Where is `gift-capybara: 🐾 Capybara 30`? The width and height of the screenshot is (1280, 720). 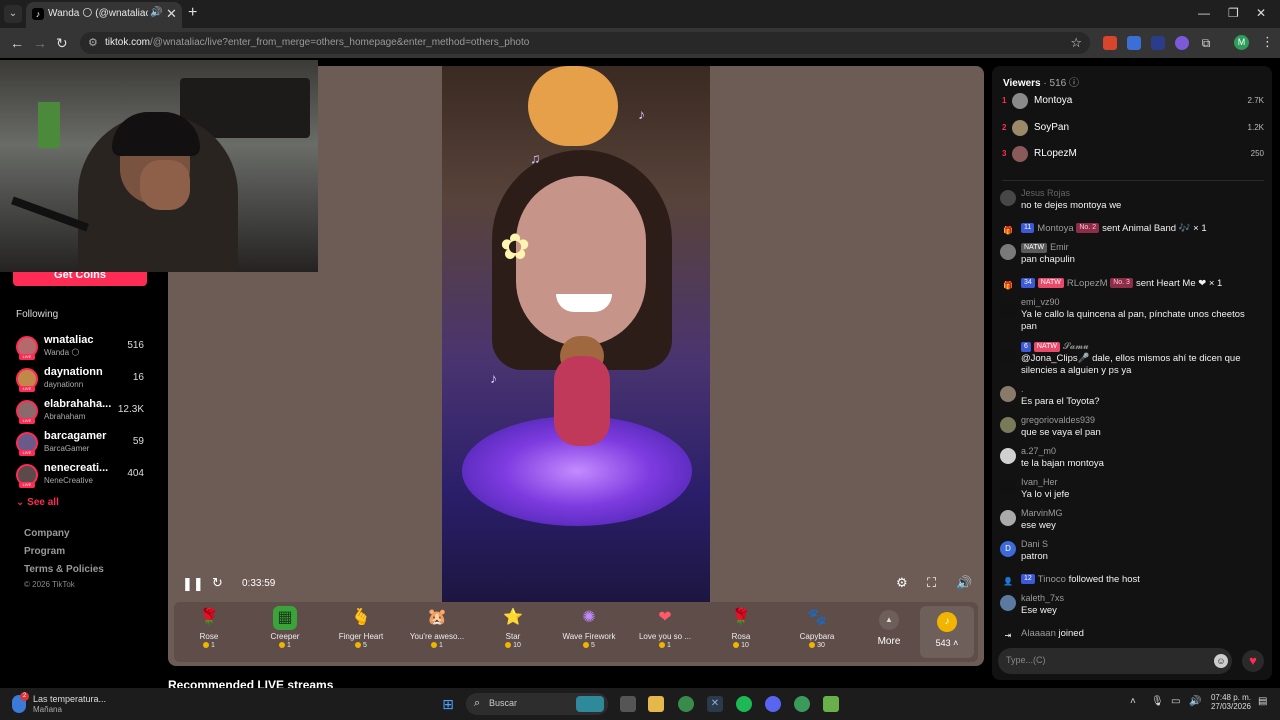
gift-capybara: 🐾 Capybara 30 is located at coordinates (817, 632).